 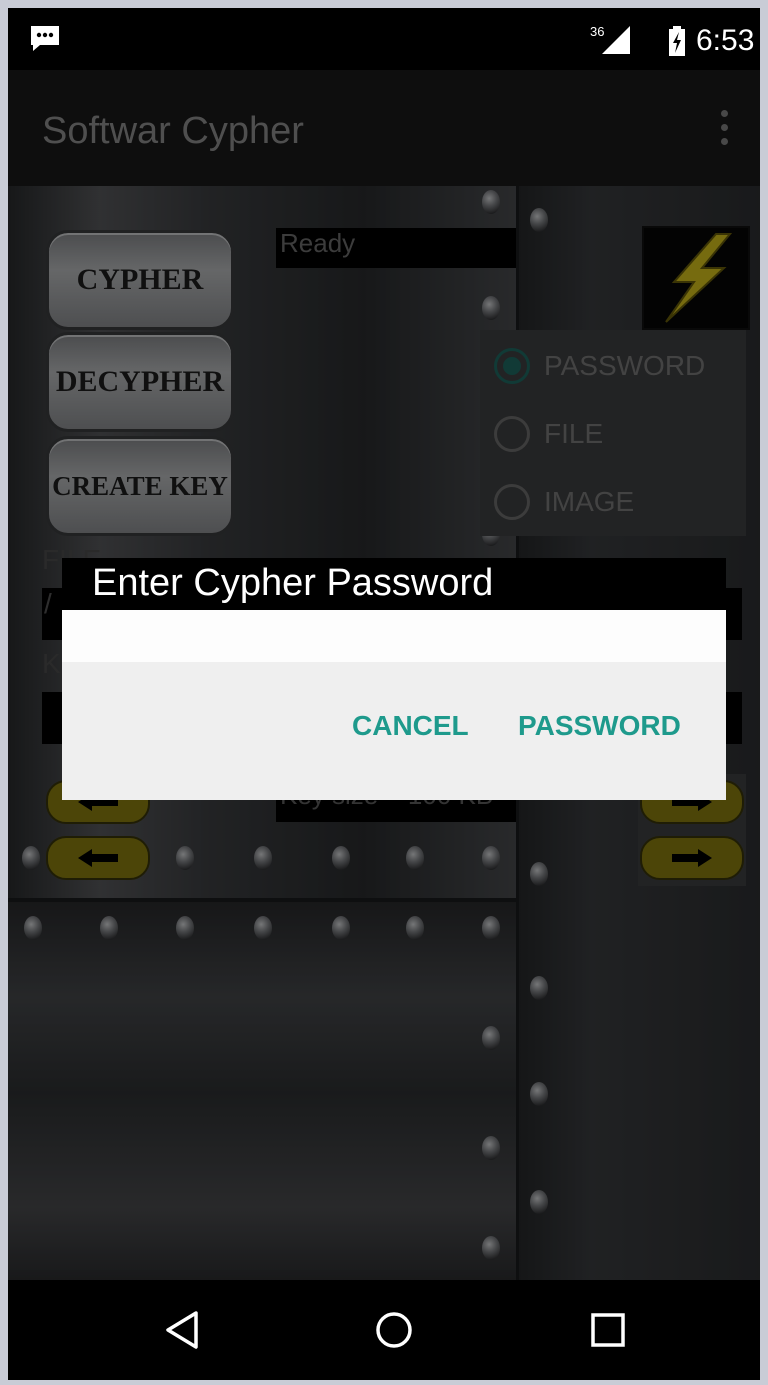 What do you see at coordinates (677, 43) in the screenshot?
I see `battery-charging-icon` at bounding box center [677, 43].